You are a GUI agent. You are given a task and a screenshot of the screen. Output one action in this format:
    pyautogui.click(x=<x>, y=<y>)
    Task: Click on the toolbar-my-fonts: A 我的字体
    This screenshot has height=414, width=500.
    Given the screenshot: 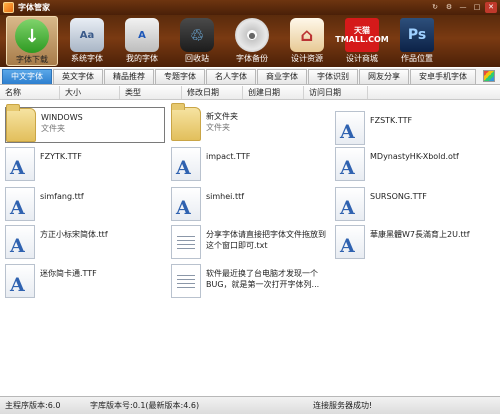 What is the action you would take?
    pyautogui.click(x=142, y=41)
    